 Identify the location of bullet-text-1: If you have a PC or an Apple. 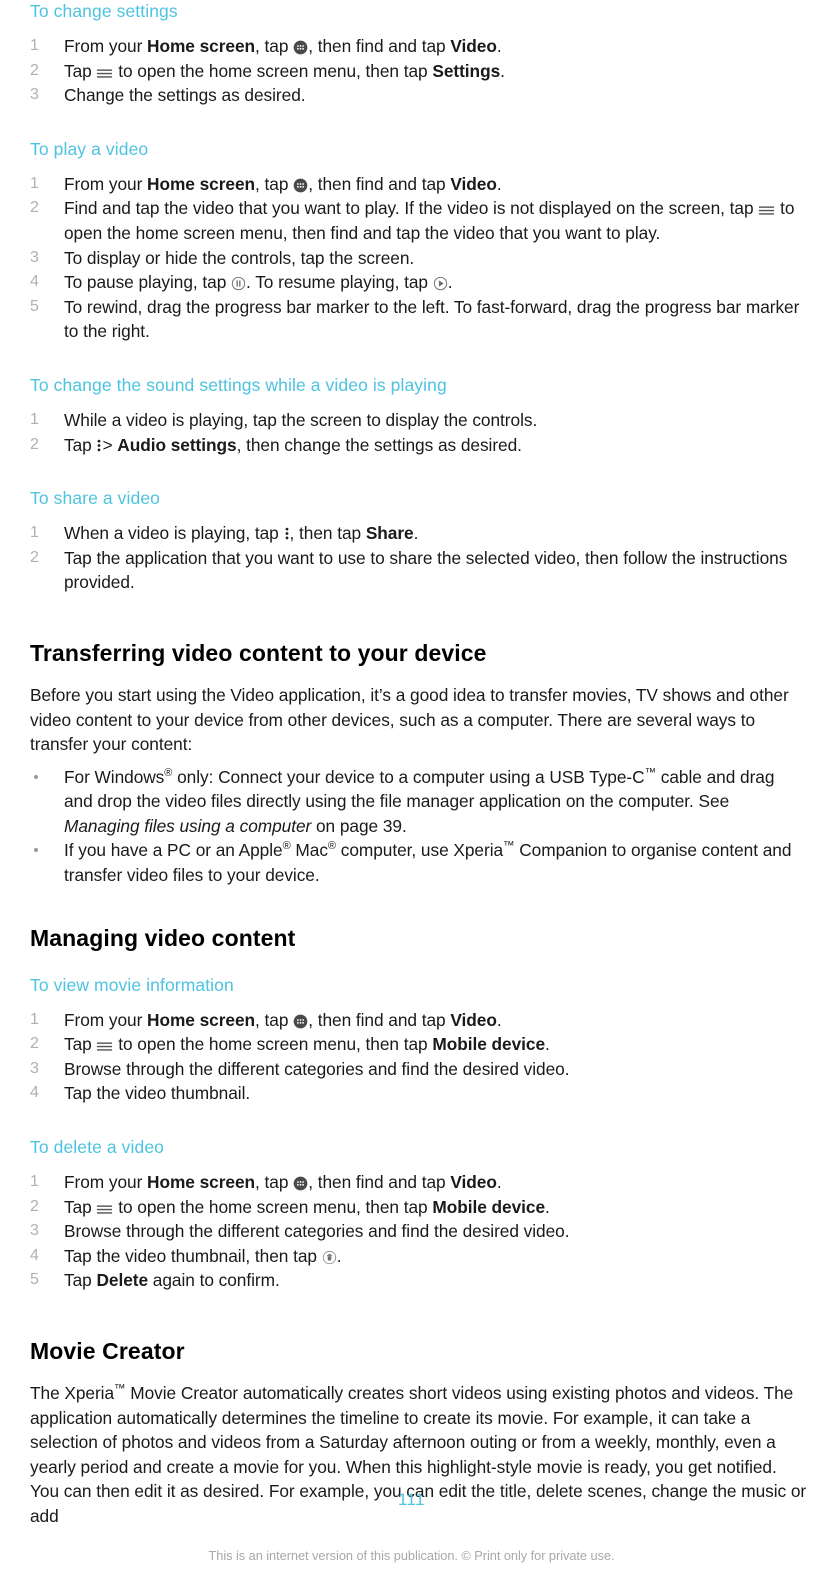
(173, 850).